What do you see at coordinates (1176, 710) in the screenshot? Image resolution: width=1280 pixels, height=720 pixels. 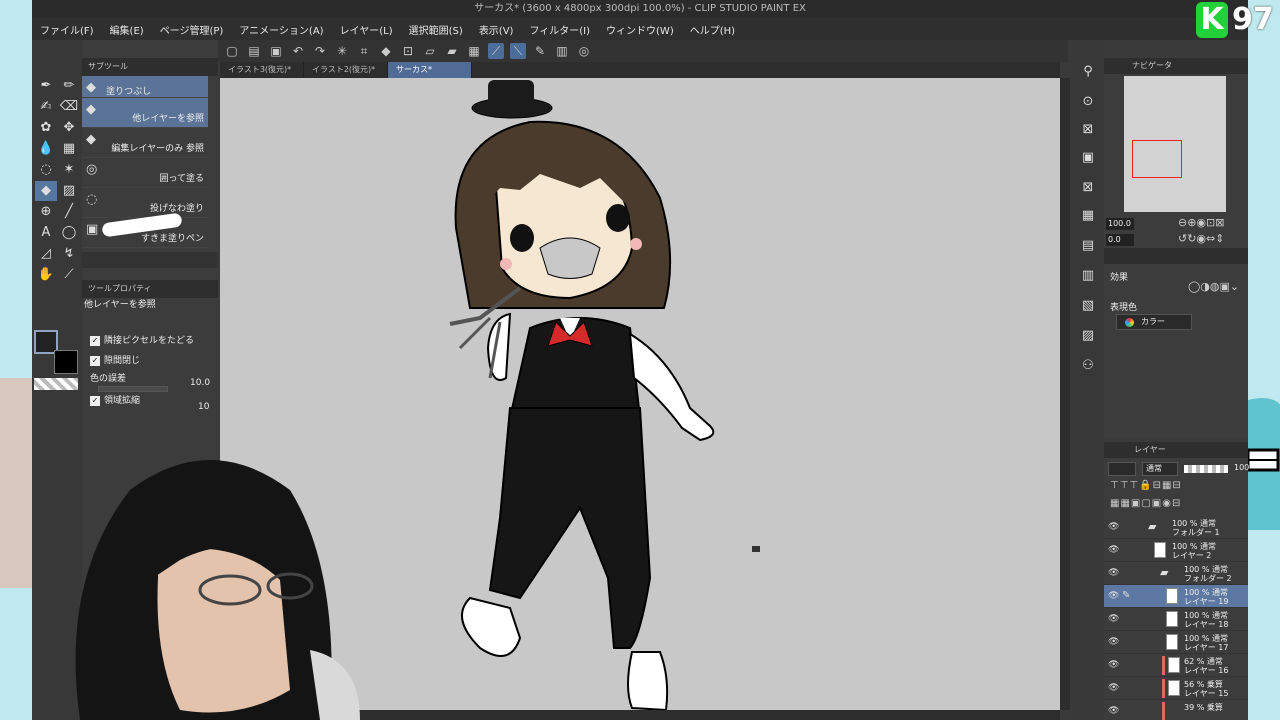 I see `layer-row: 👁 39 % 乗算` at bounding box center [1176, 710].